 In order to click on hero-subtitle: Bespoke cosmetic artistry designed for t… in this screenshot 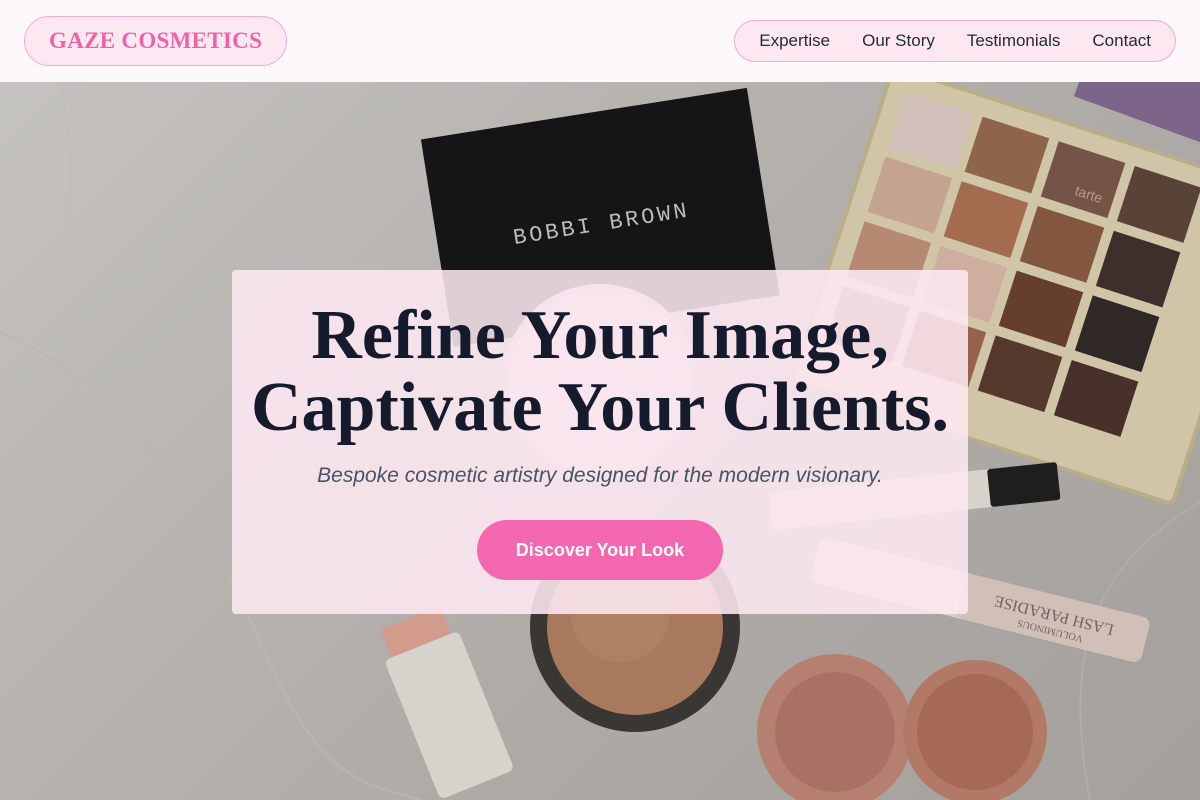, I will do `click(600, 475)`.